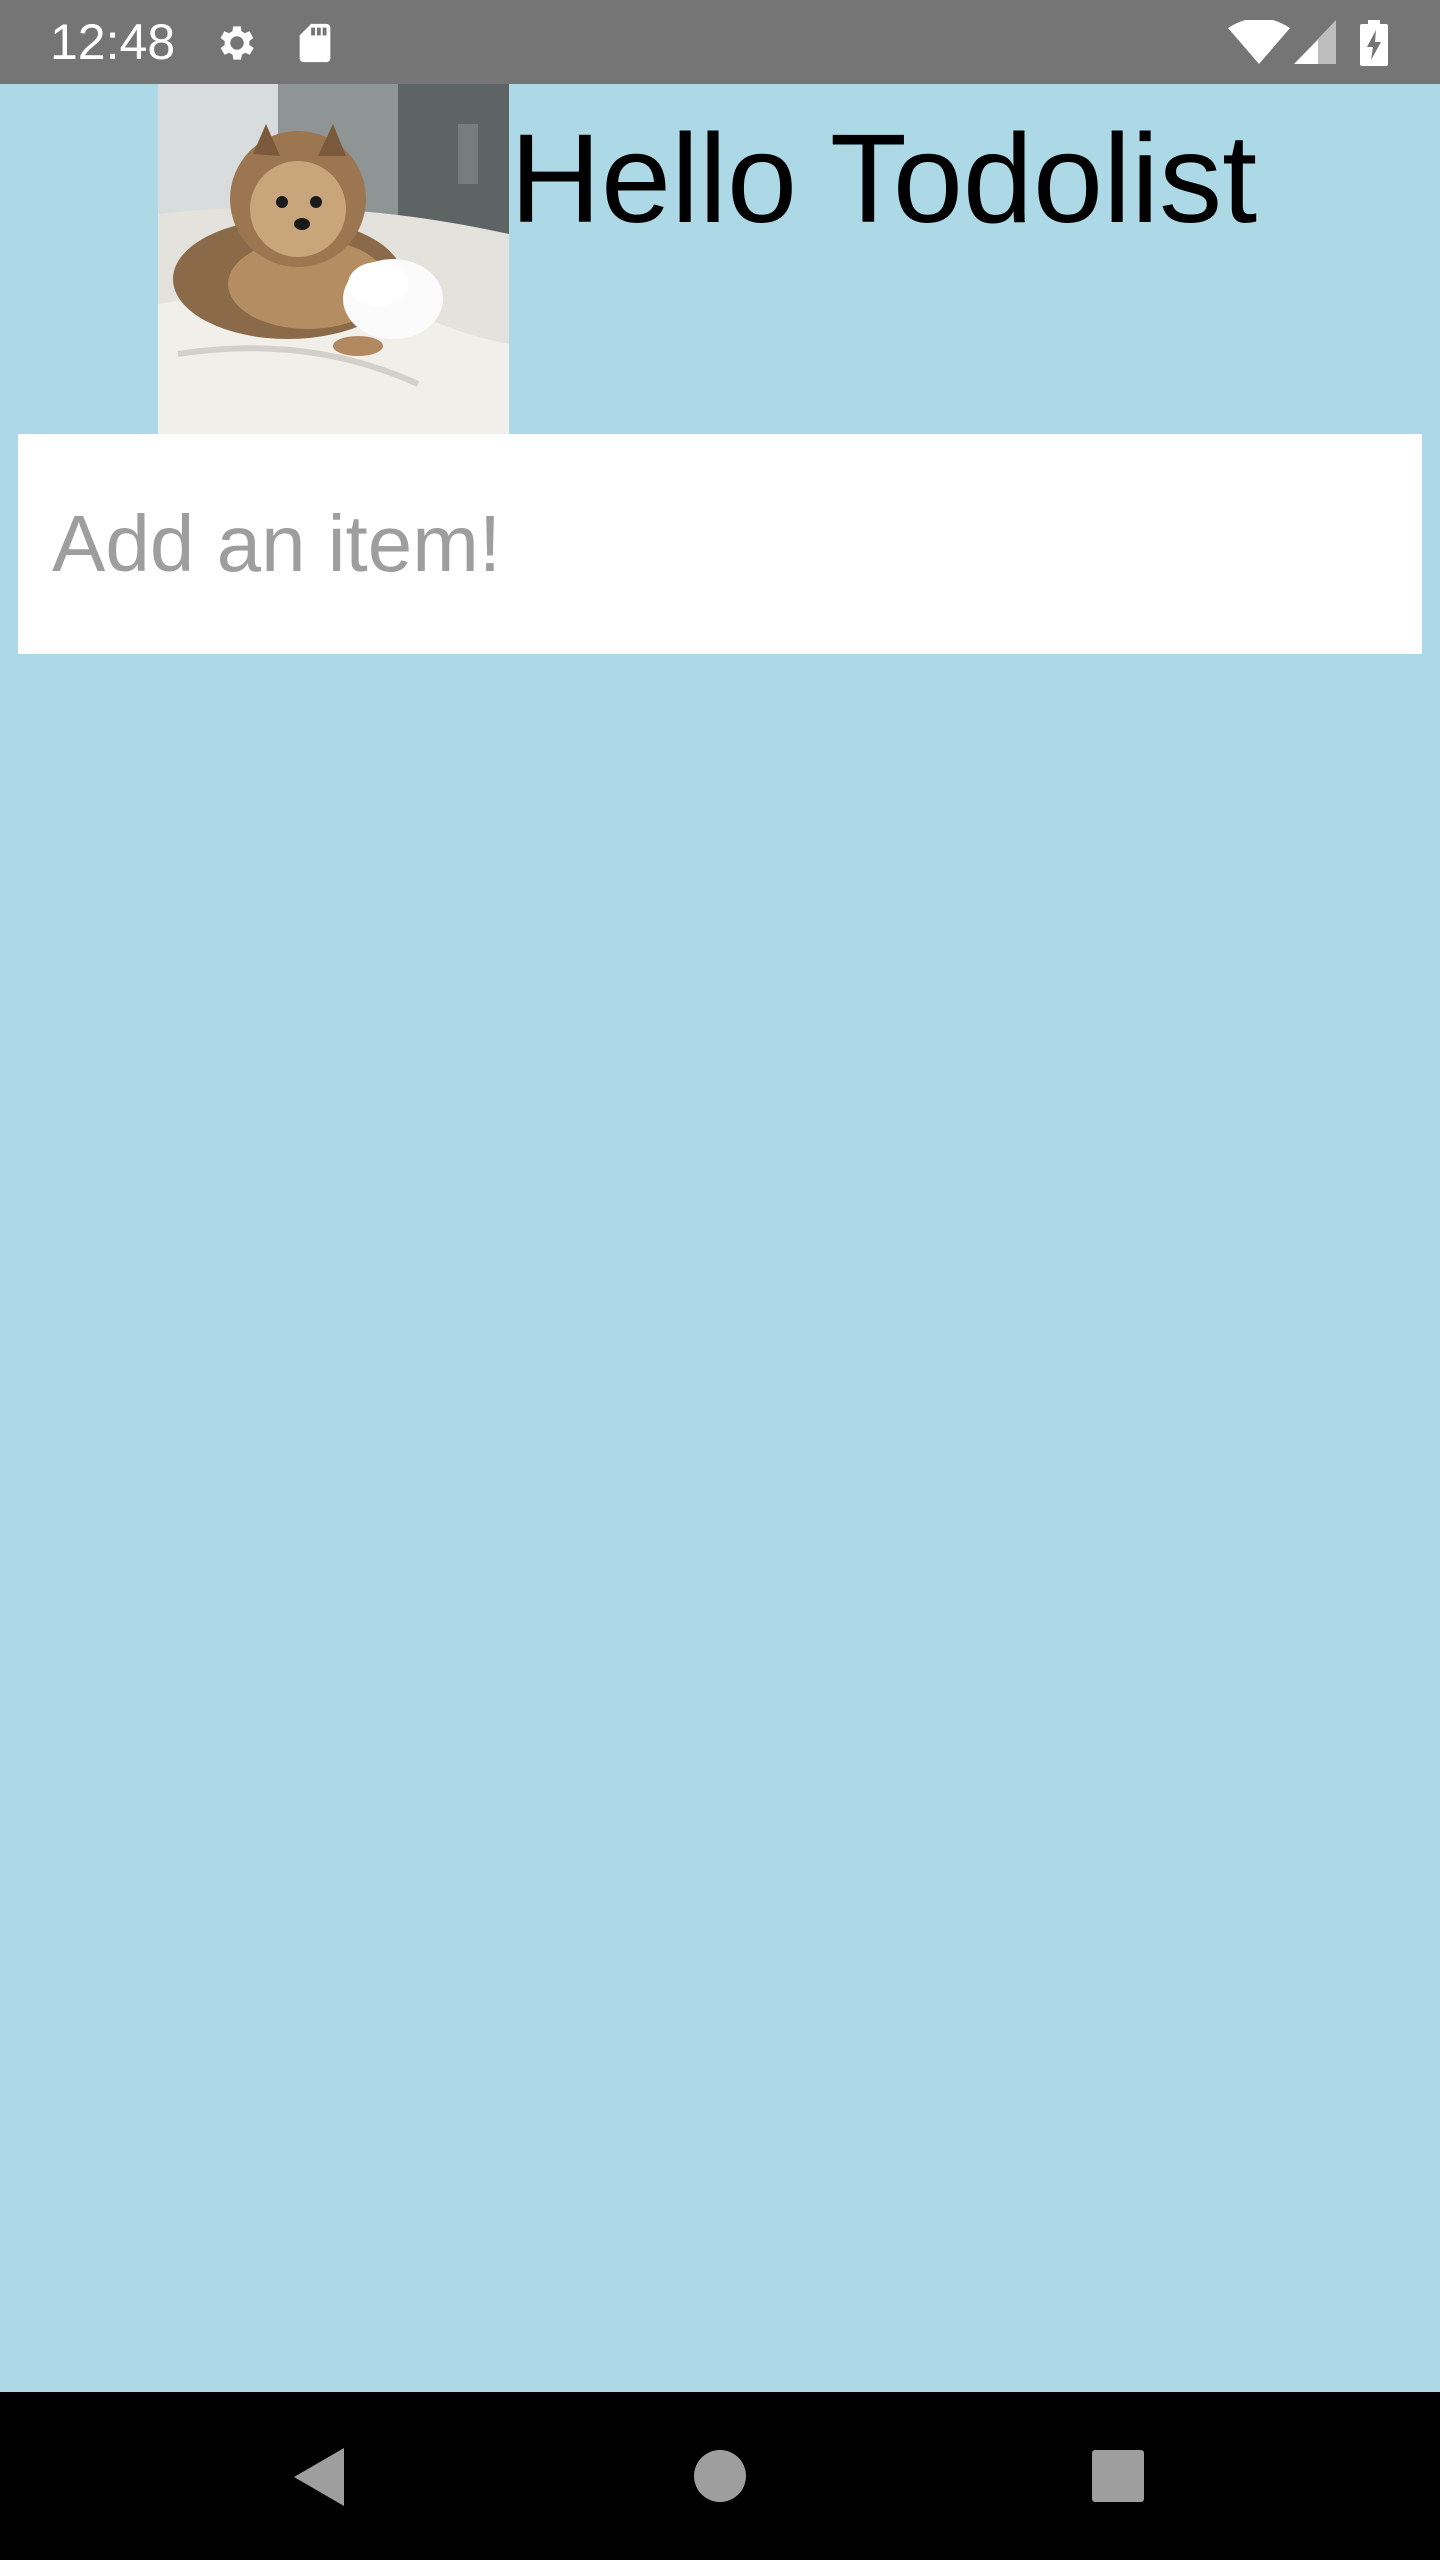 The width and height of the screenshot is (1440, 2560). What do you see at coordinates (720, 259) in the screenshot?
I see `header: Hello Todolist` at bounding box center [720, 259].